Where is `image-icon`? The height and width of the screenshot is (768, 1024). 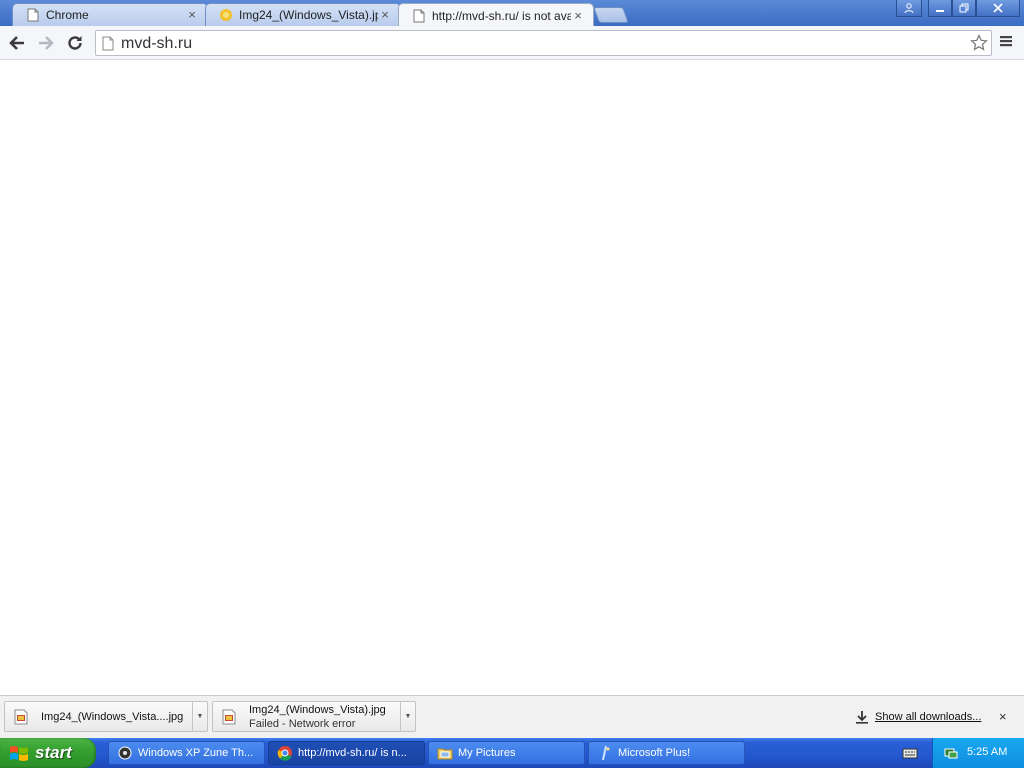 image-icon is located at coordinates (226, 15).